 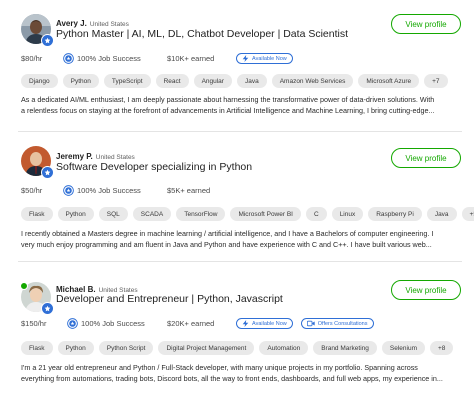 What do you see at coordinates (191, 58) in the screenshot?
I see `earned: $10K+ earned` at bounding box center [191, 58].